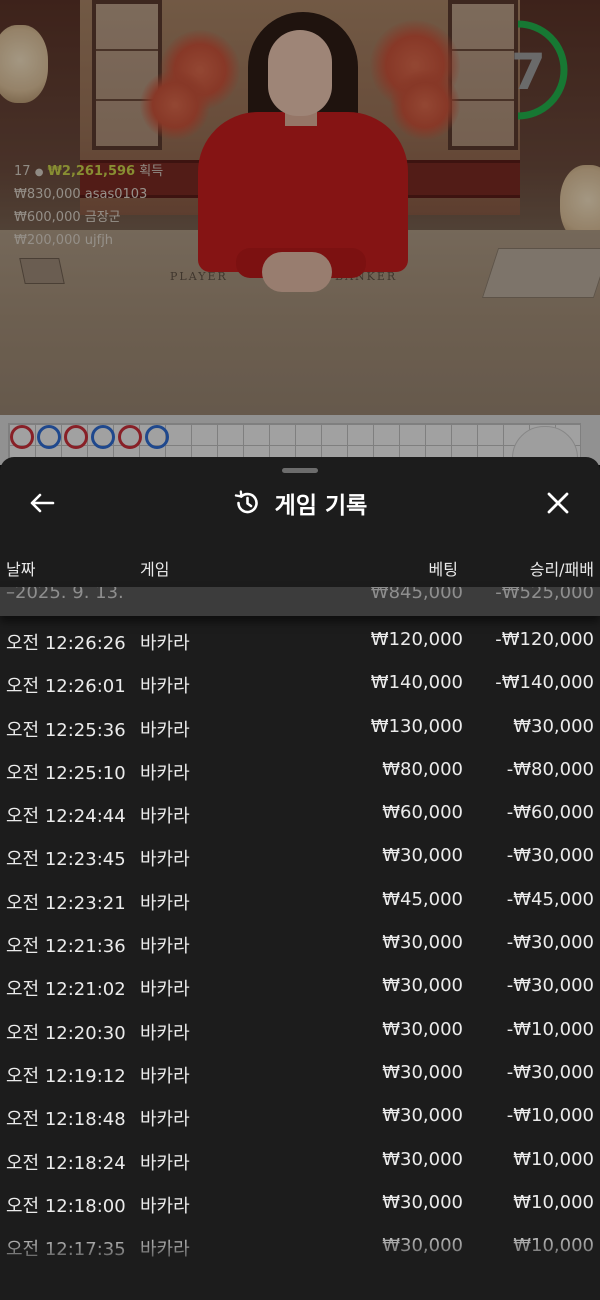 Image resolution: width=600 pixels, height=1300 pixels. I want to click on date-summary-row: –2025. 9. 13. ₩845,000 -₩525,000, so click(300, 601).